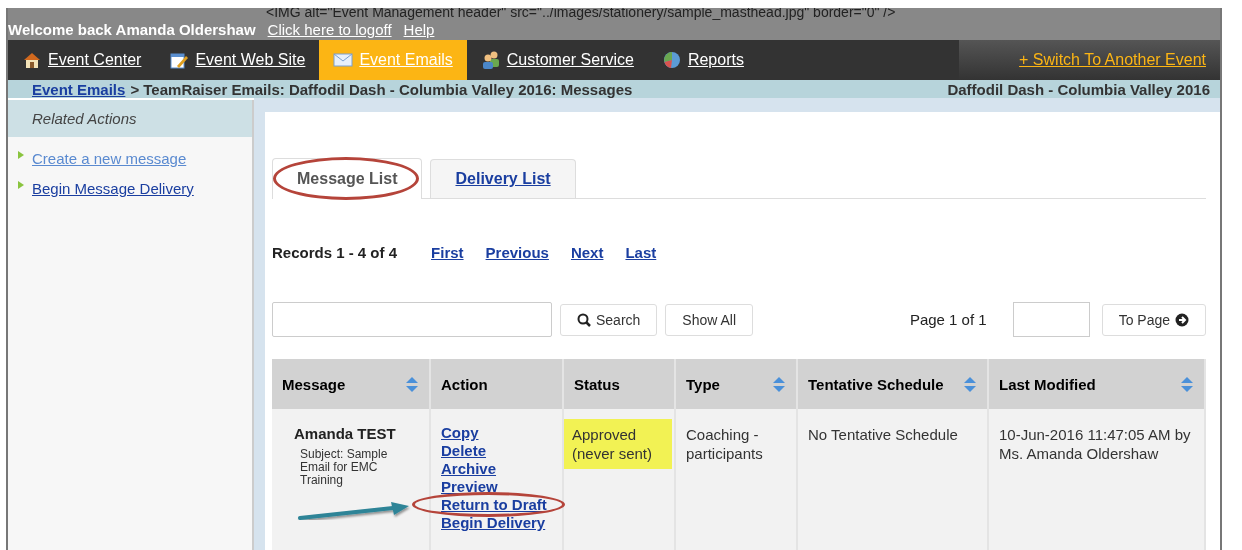 This screenshot has width=1242, height=550. I want to click on action-link: Copy, so click(460, 432).